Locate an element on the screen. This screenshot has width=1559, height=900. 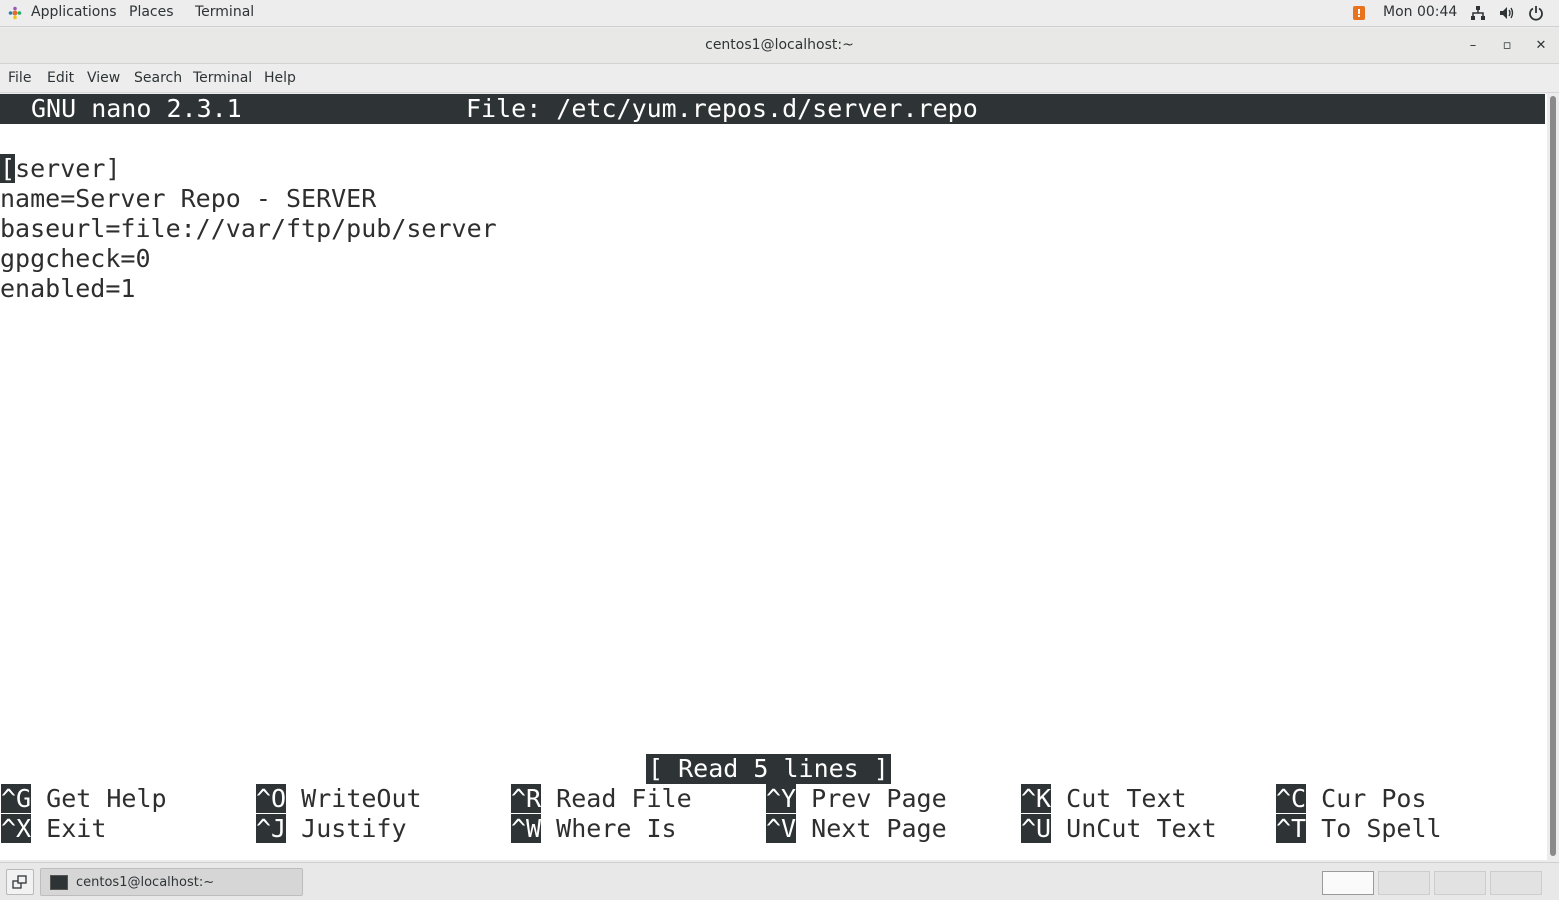
shortcut-uncut-text: ^U UnCut Text is located at coordinates (1119, 828).